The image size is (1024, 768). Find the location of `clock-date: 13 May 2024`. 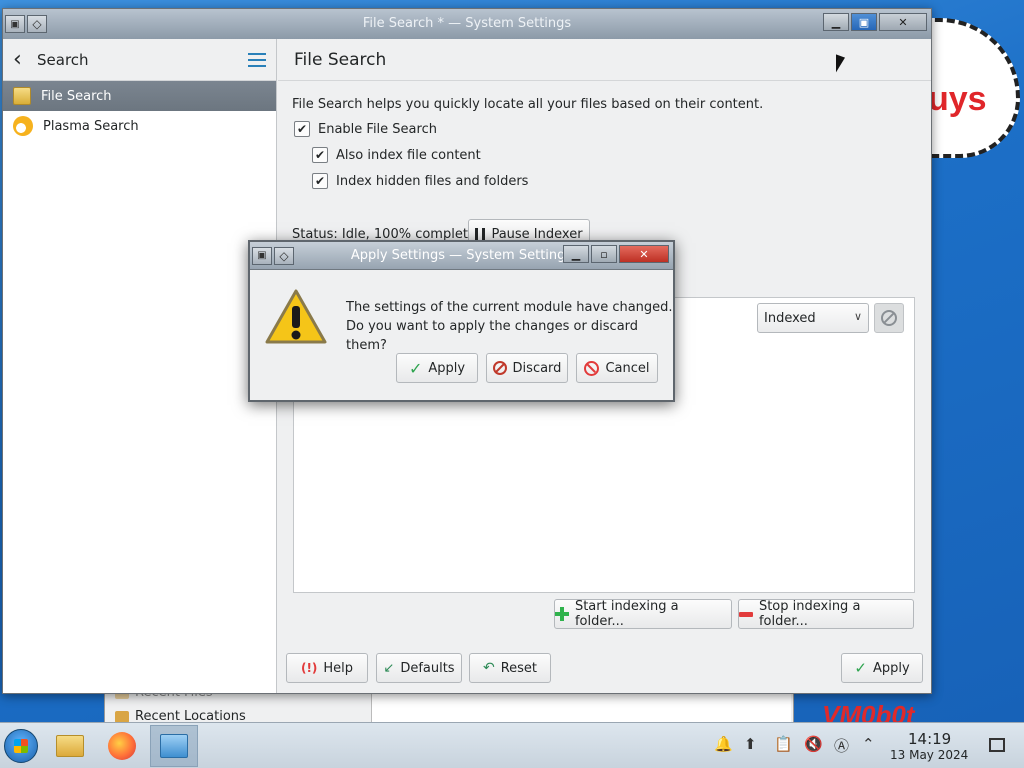

clock-date: 13 May 2024 is located at coordinates (929, 755).